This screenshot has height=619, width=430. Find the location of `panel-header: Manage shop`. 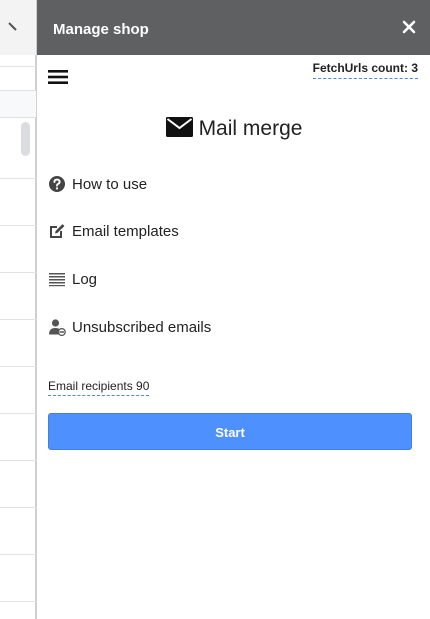

panel-header: Manage shop is located at coordinates (233, 27).